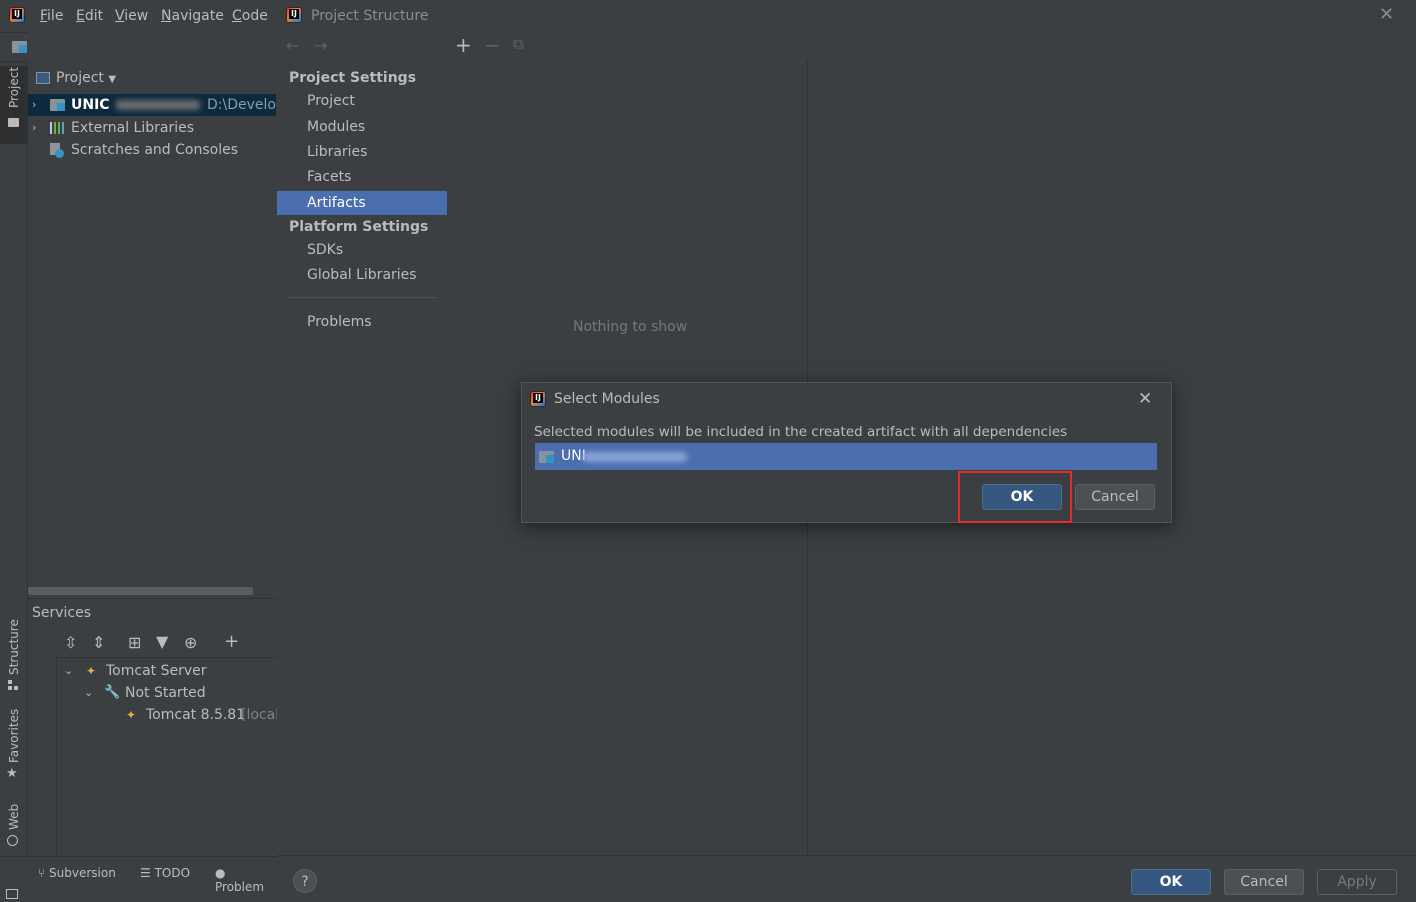 This screenshot has width=1416, height=902. I want to click on nav-modules: Modules, so click(362, 127).